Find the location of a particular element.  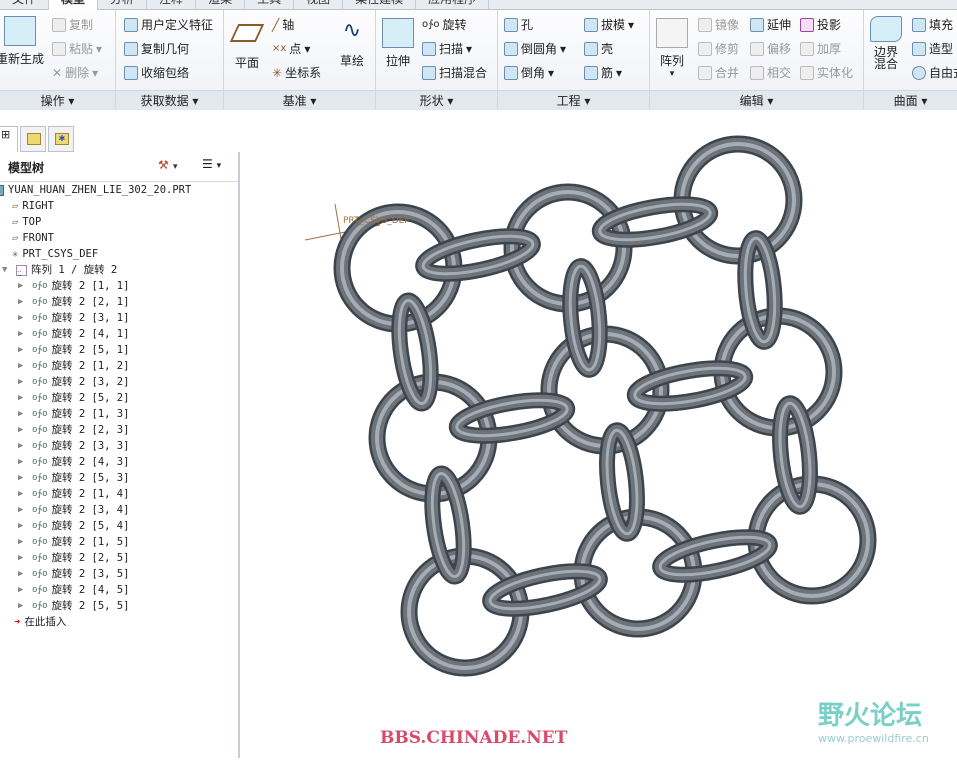

tree-item-member: ▶ o∱o 旋转 2 [5, 2] is located at coordinates (73, 398).